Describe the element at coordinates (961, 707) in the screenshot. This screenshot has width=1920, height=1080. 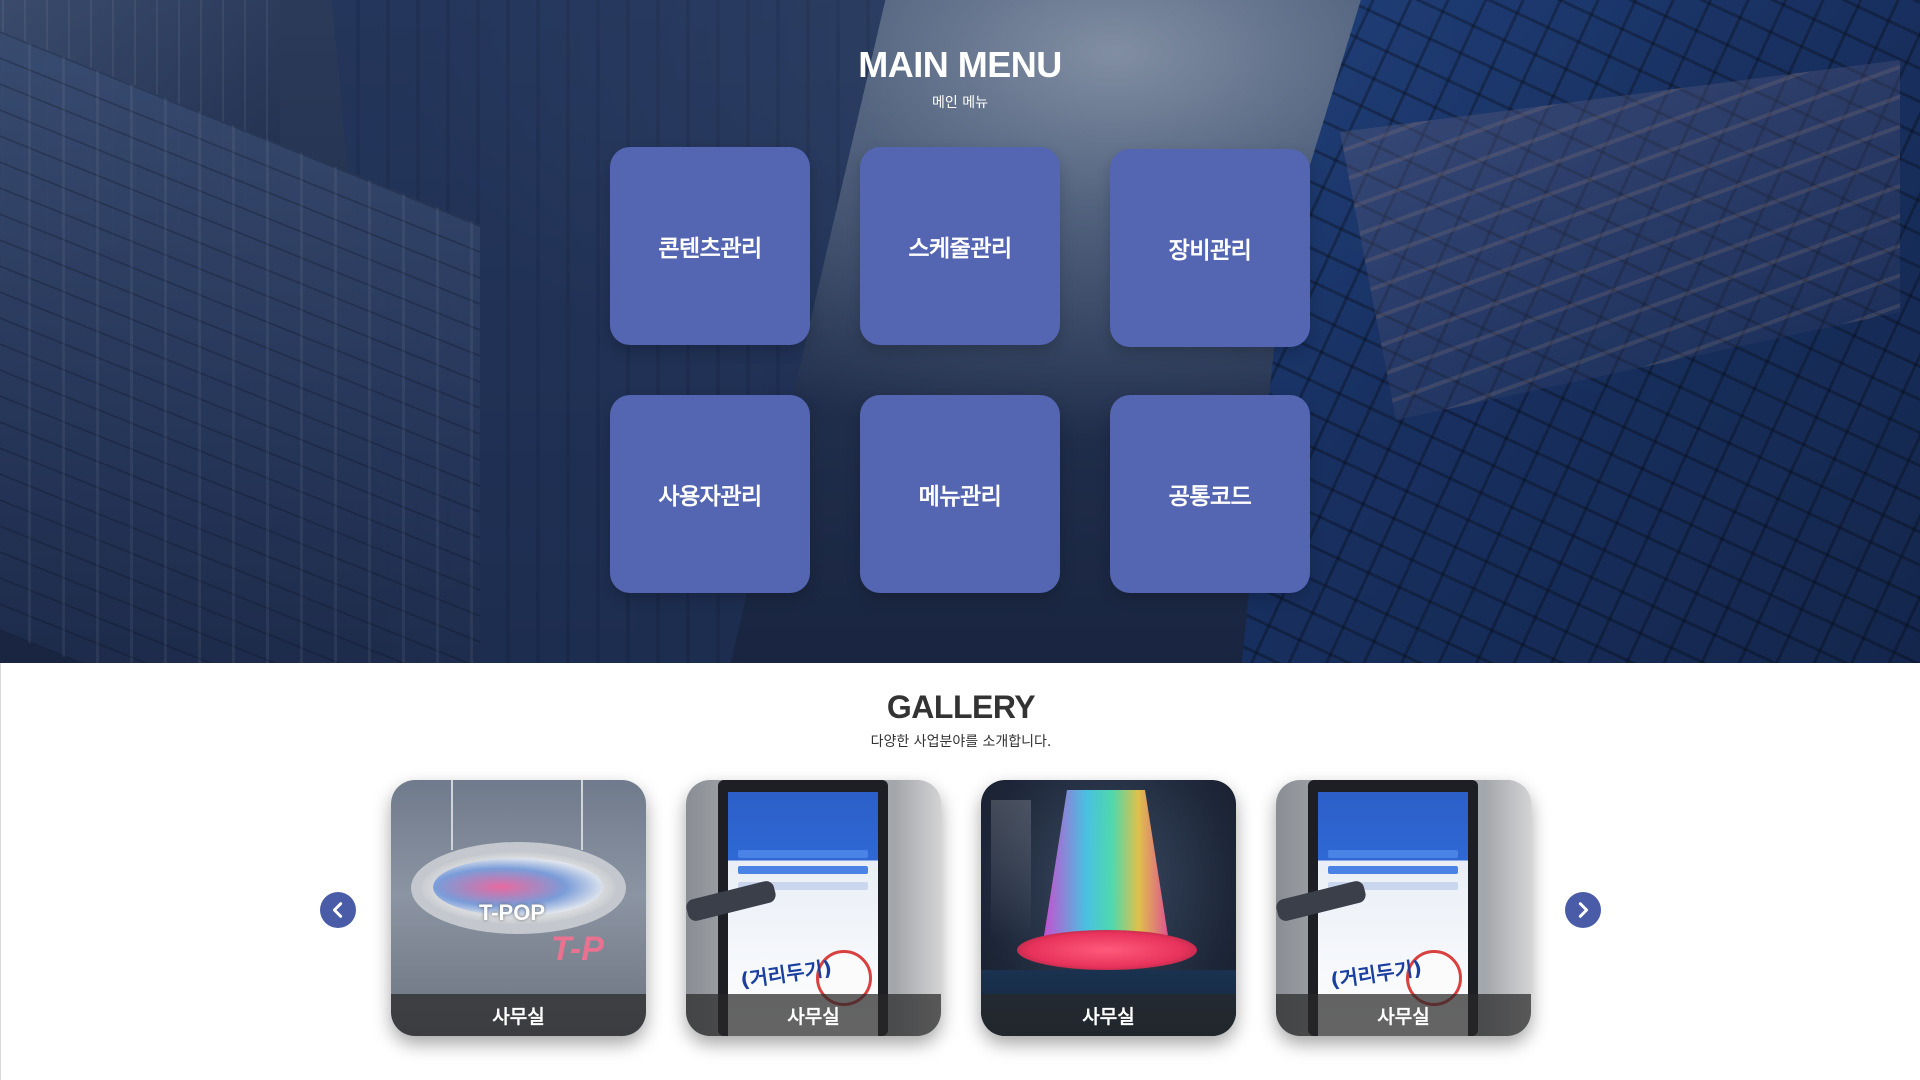
I see `gallery-title: GALLERY` at that location.